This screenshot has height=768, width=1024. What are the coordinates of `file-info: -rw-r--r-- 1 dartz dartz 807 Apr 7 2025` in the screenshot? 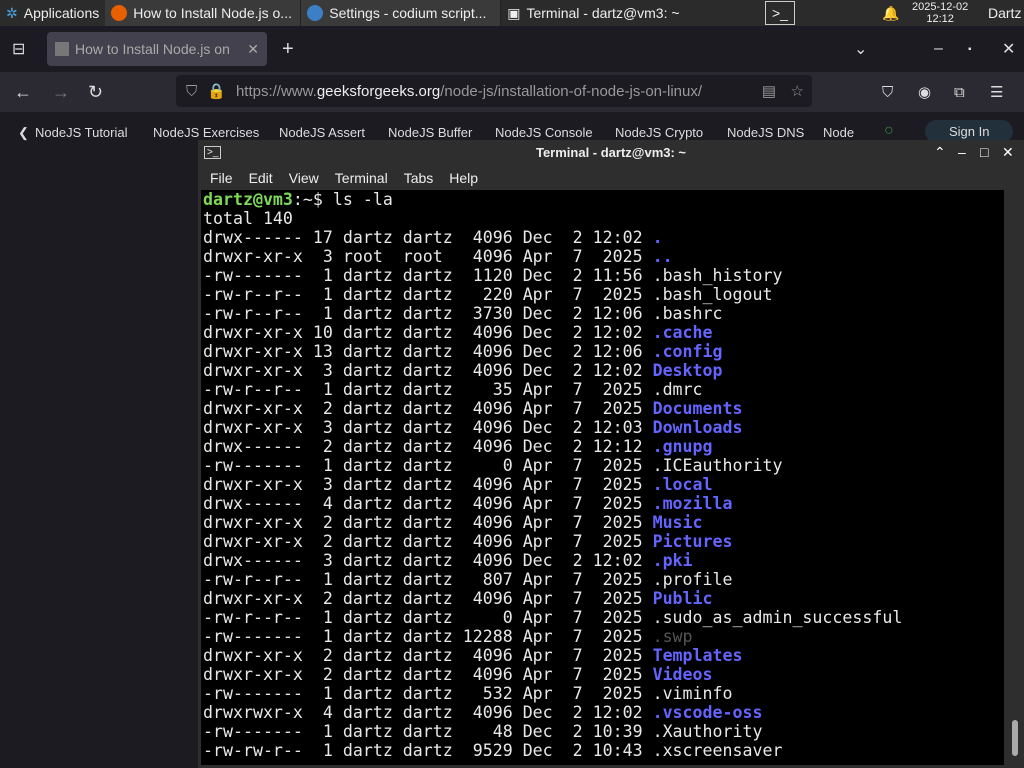 It's located at (428, 579).